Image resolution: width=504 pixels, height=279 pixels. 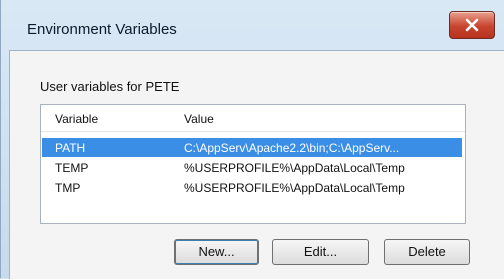 I want to click on close-button, so click(x=472, y=25).